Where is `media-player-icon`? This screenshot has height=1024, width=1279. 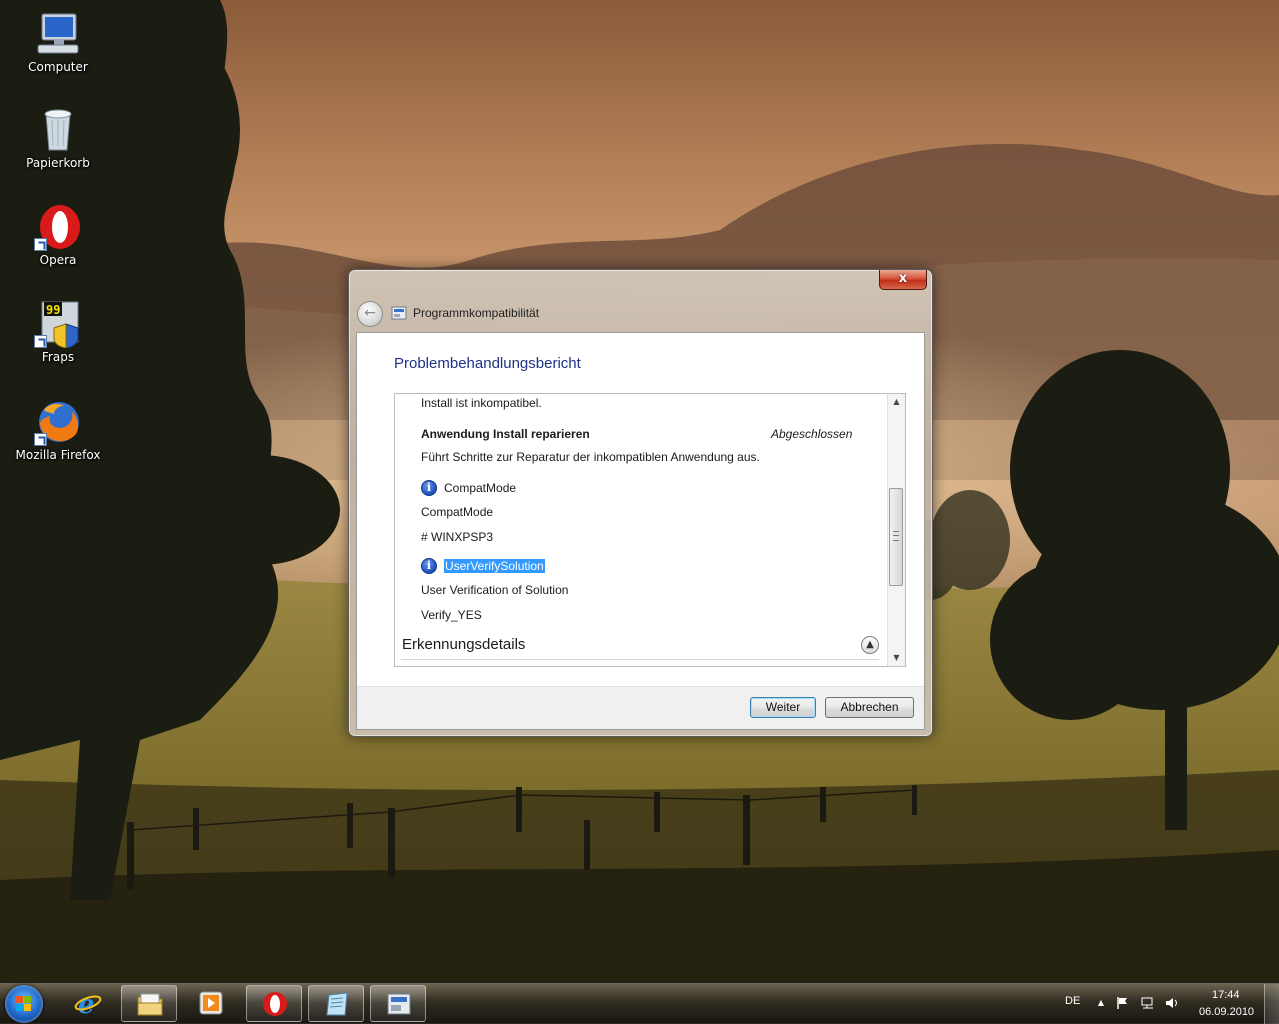
media-player-icon is located at coordinates (211, 1003).